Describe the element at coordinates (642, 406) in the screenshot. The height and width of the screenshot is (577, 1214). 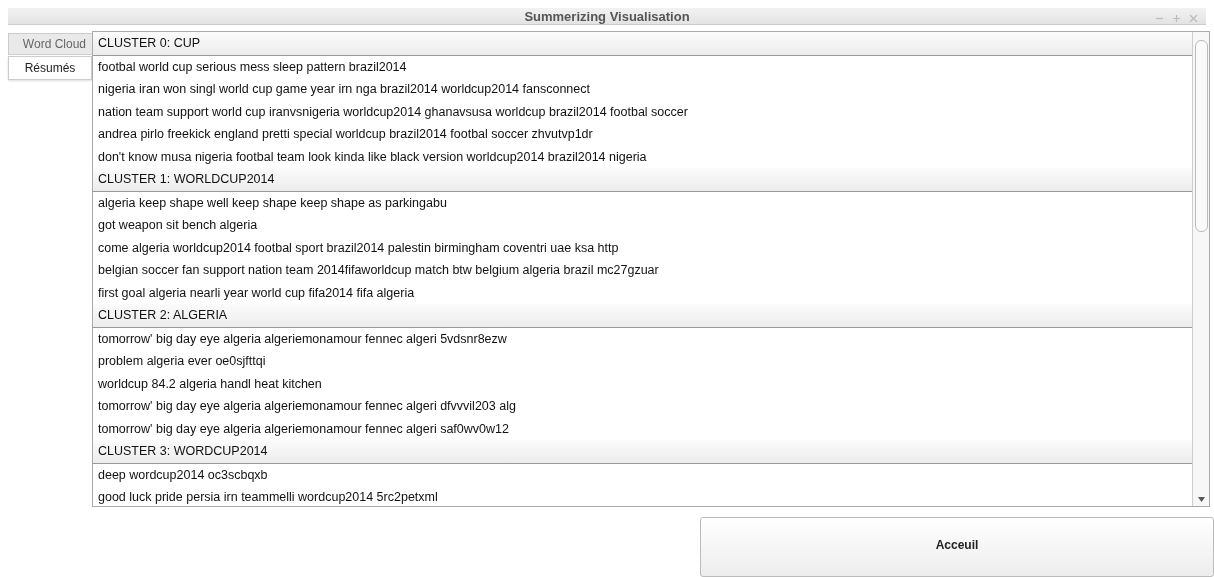
I see `list-item: tomorrow' big day eye algeria algeriemonamour fennec algeri dfvvvil203 alg` at that location.